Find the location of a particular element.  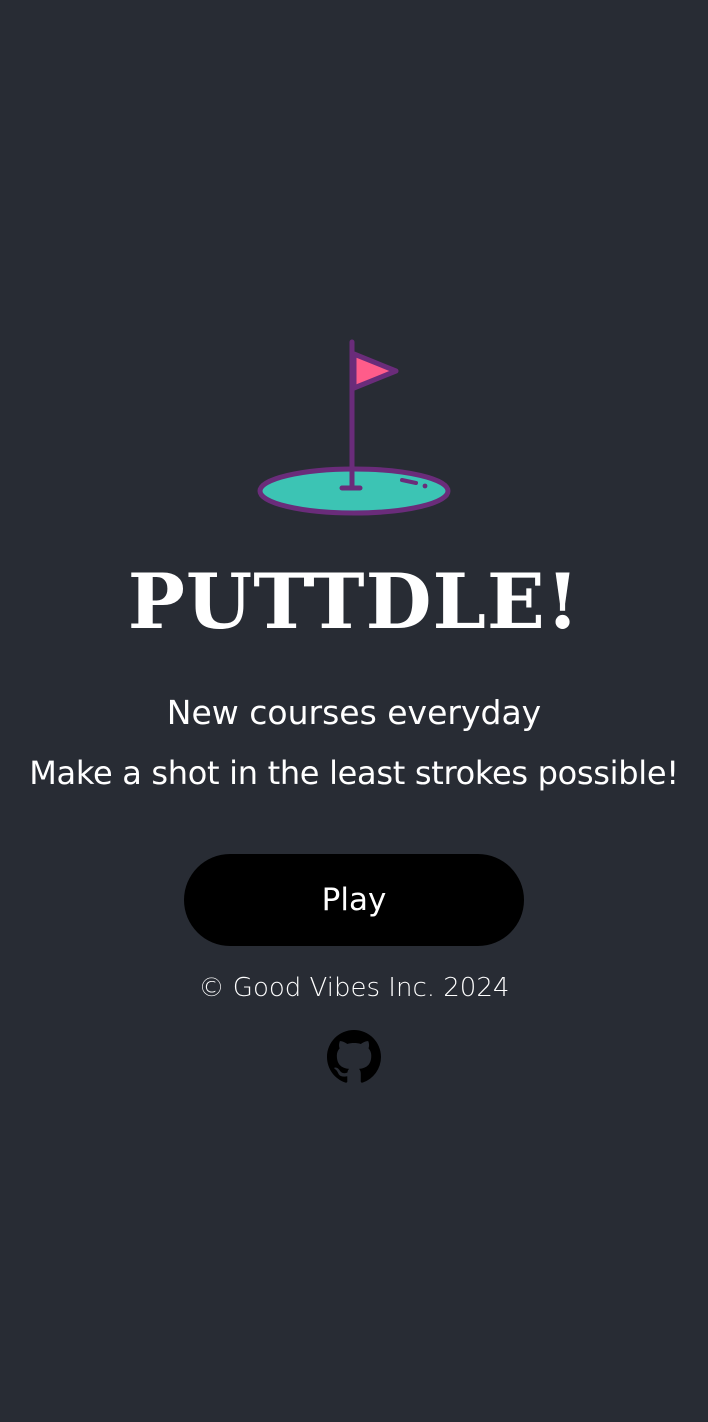

golf-flag-icon is located at coordinates (354, 428).